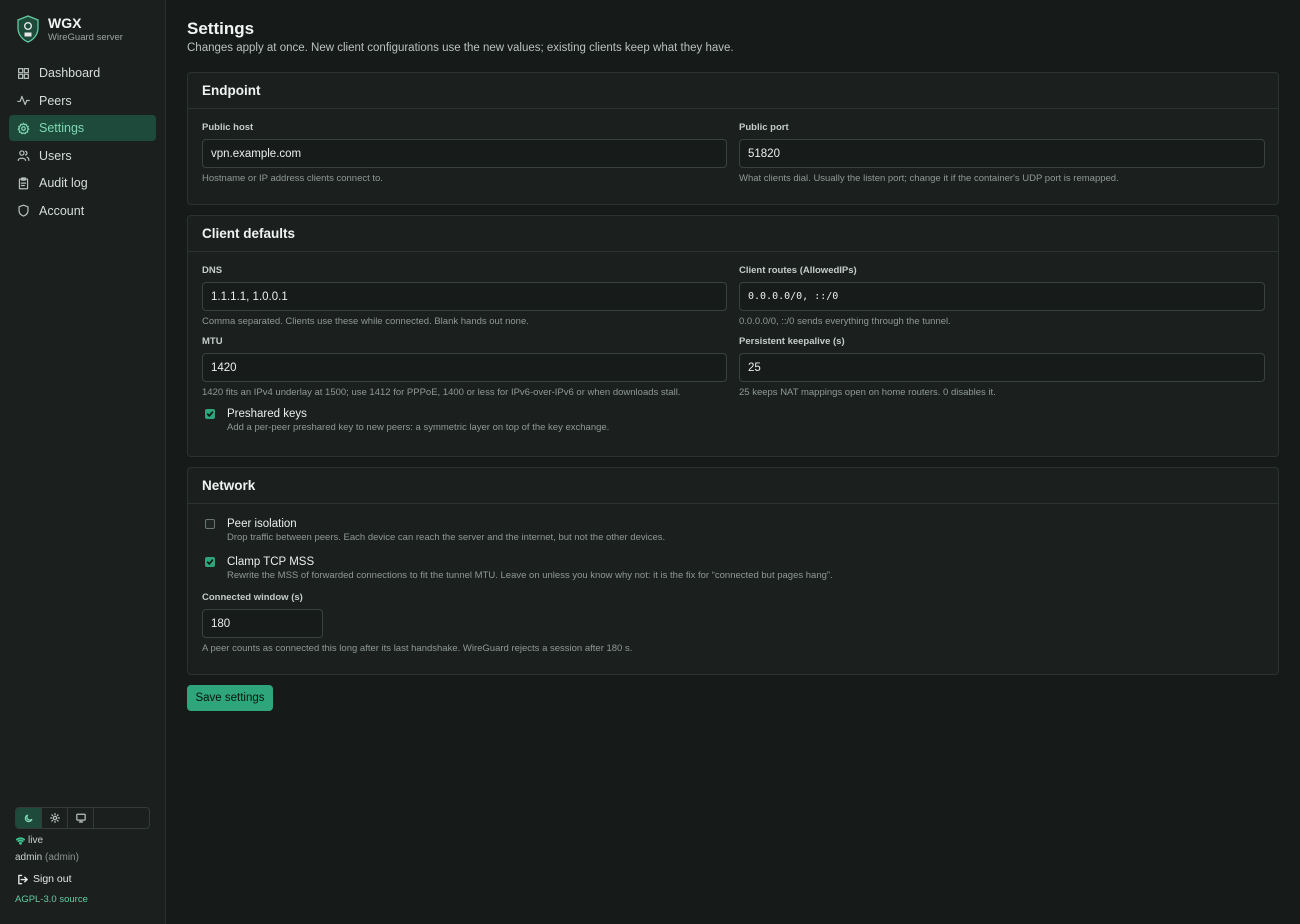 This screenshot has width=1300, height=924. What do you see at coordinates (82, 101) in the screenshot?
I see `sidebar-item-peers: Peers` at bounding box center [82, 101].